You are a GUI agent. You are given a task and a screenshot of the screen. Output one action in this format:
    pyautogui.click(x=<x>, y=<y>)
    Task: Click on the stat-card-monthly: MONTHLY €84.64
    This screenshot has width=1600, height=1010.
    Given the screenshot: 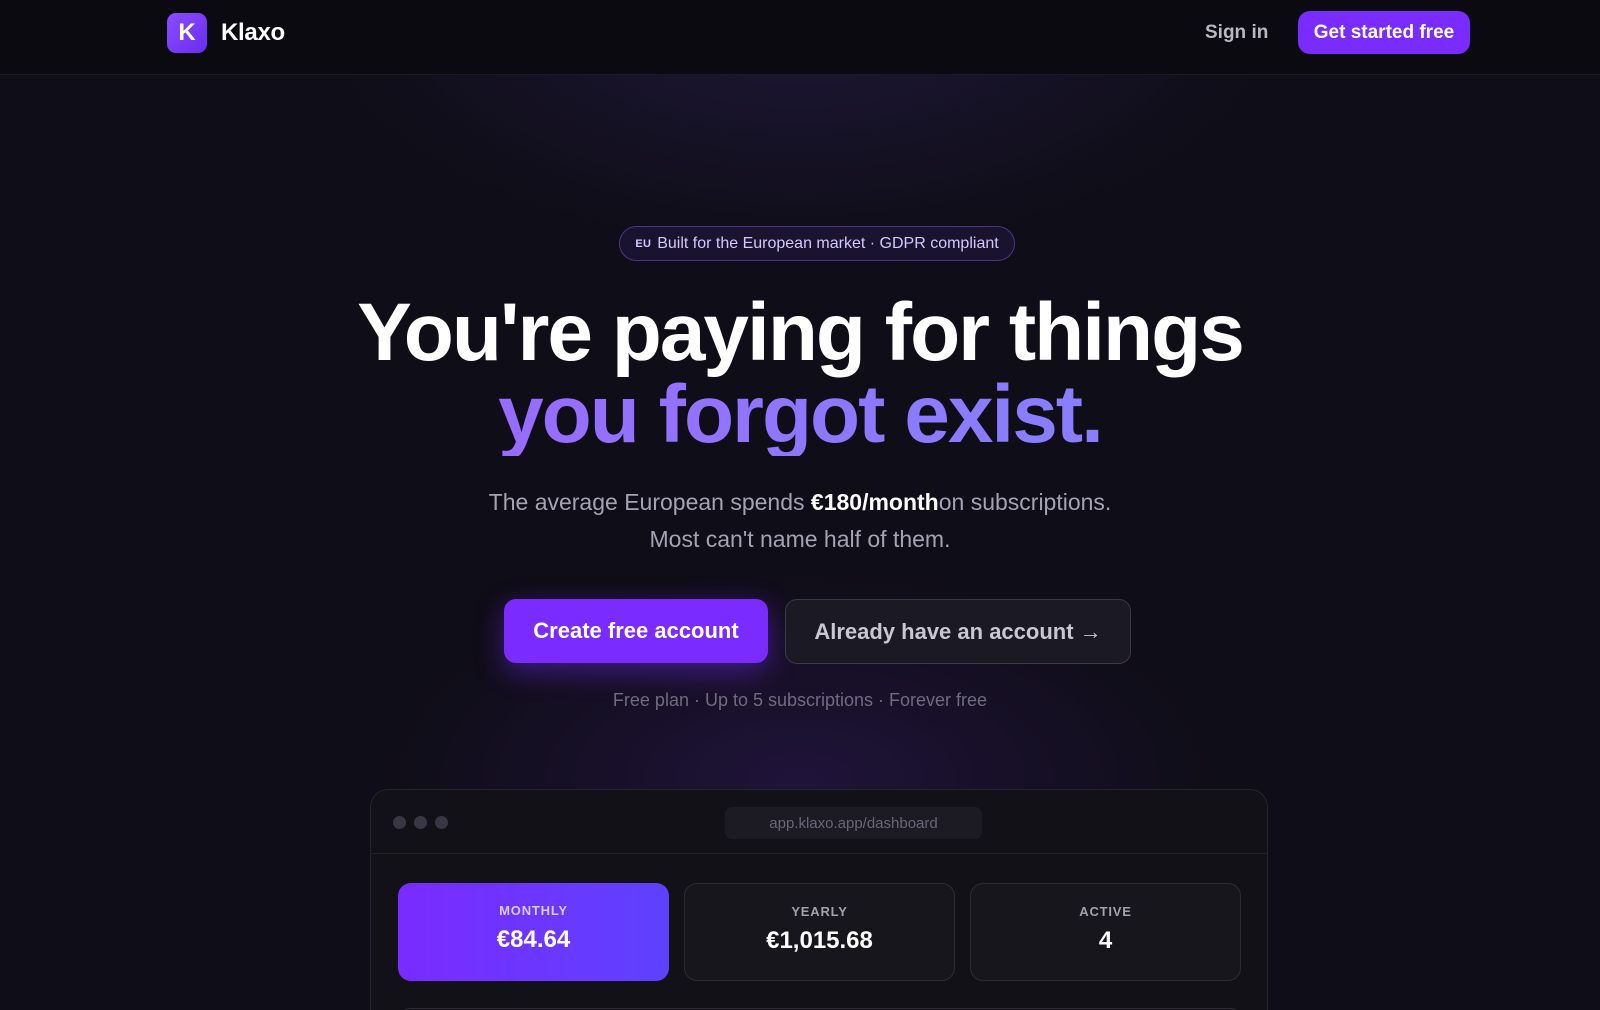 What is the action you would take?
    pyautogui.click(x=533, y=932)
    